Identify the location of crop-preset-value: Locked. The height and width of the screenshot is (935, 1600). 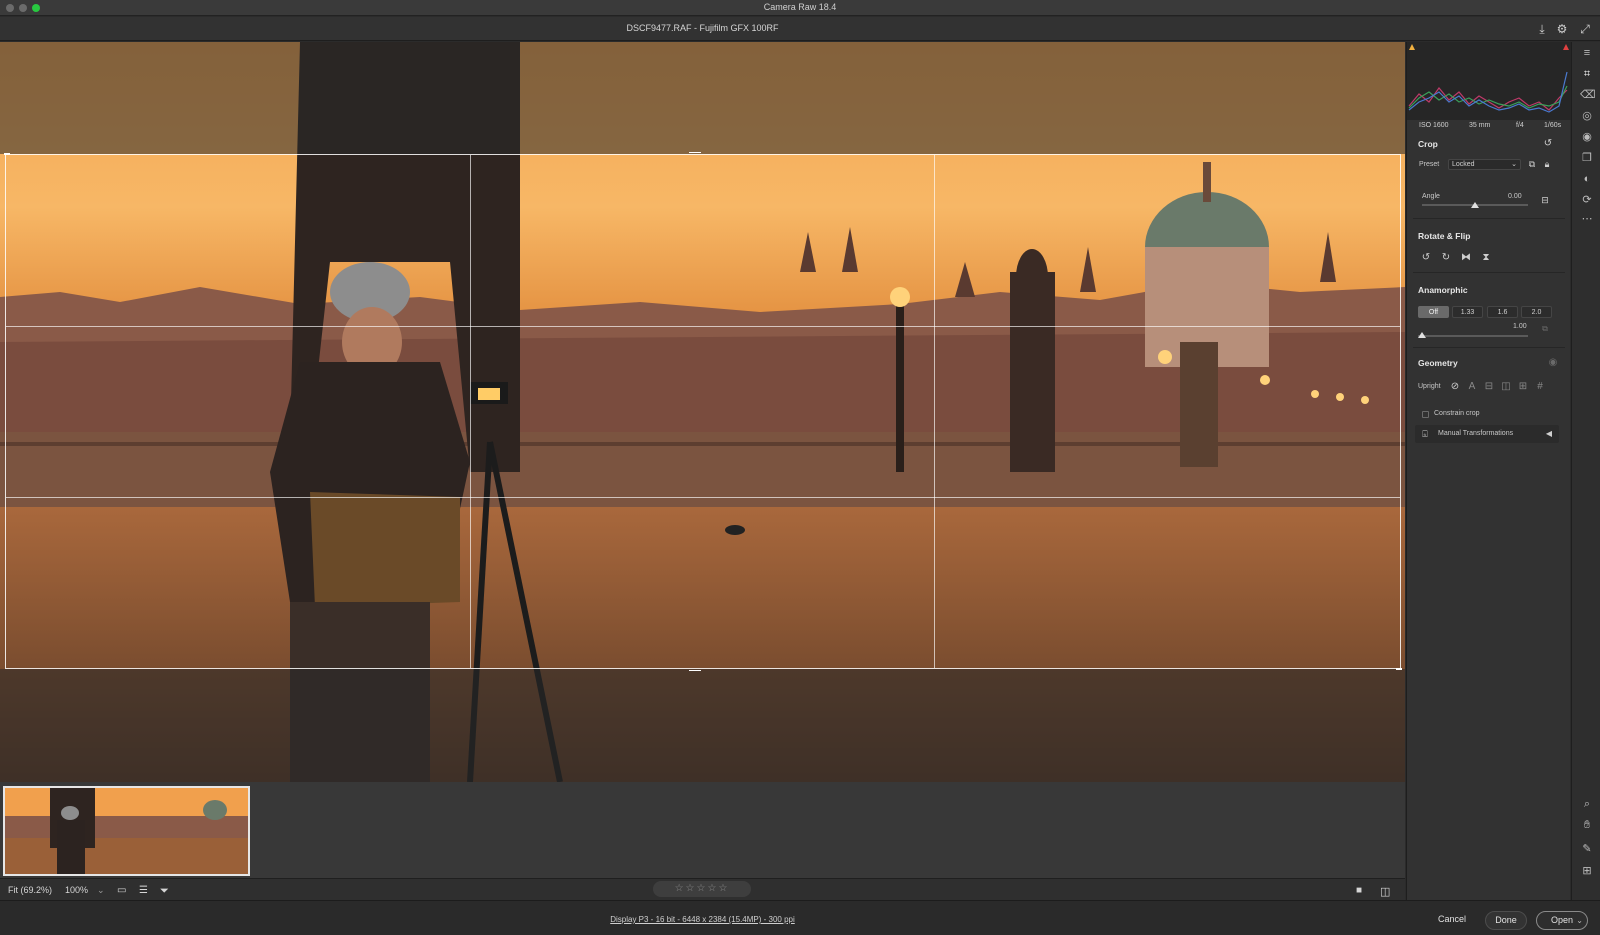
(1463, 164).